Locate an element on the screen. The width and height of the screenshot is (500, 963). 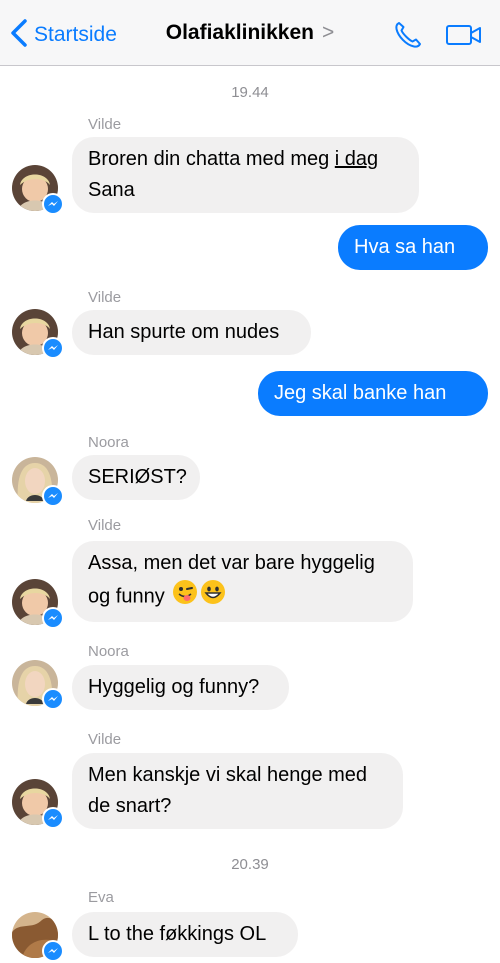
video-camera-icon is located at coordinates (464, 38).